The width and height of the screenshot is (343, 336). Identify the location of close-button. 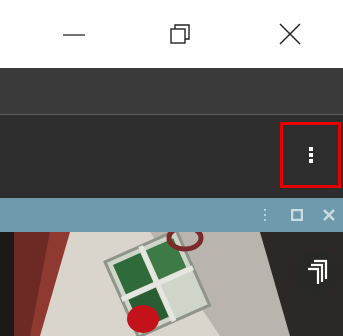
(290, 34).